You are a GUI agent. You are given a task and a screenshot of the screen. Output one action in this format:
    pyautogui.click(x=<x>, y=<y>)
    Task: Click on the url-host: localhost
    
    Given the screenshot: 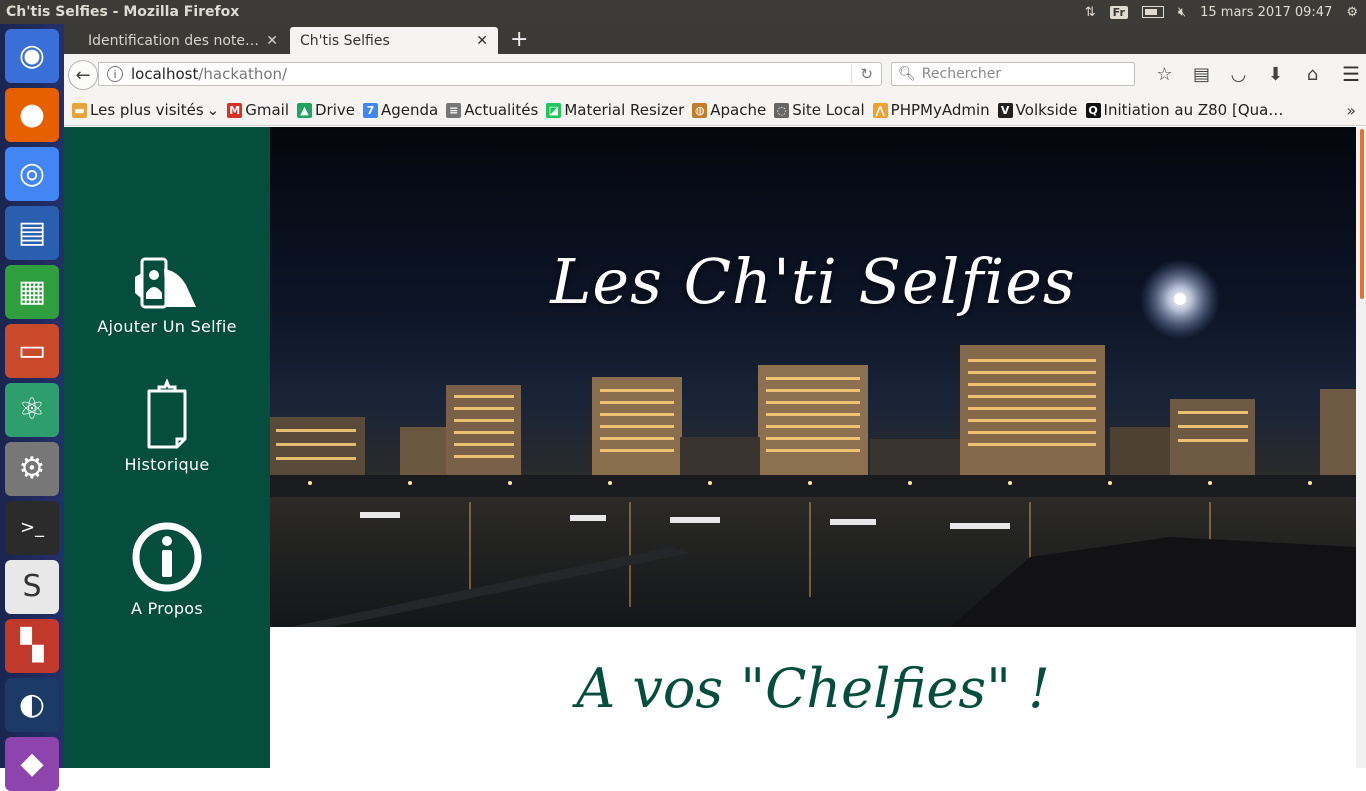 What is the action you would take?
    pyautogui.click(x=165, y=74)
    